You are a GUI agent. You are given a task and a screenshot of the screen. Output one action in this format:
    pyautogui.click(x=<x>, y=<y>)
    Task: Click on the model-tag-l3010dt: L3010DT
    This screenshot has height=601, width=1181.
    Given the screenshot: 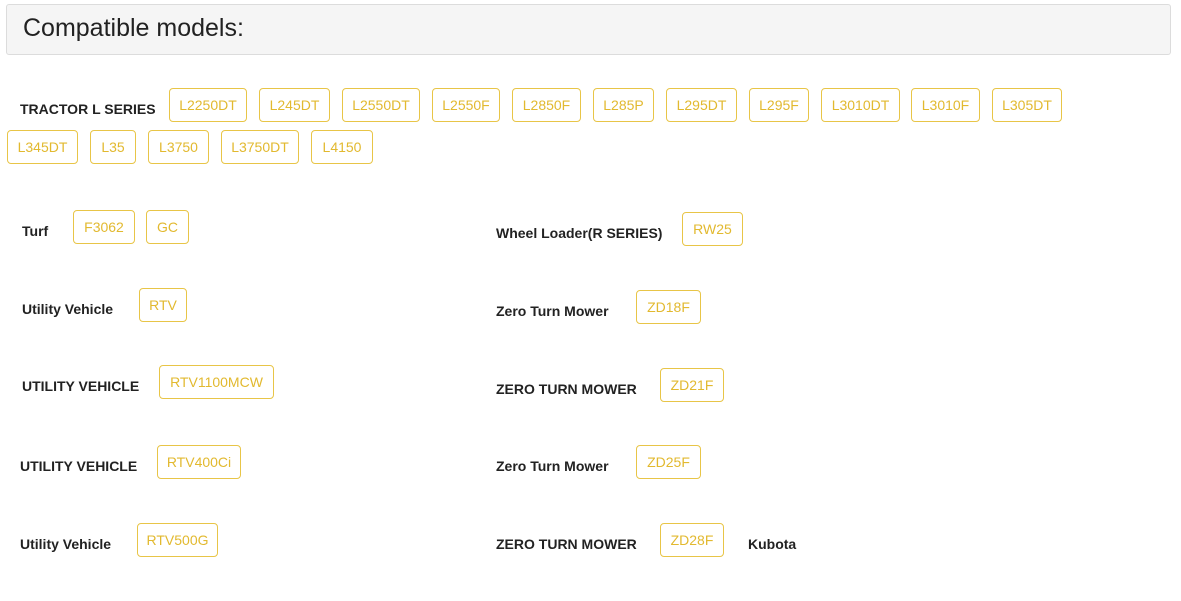 What is the action you would take?
    pyautogui.click(x=860, y=105)
    